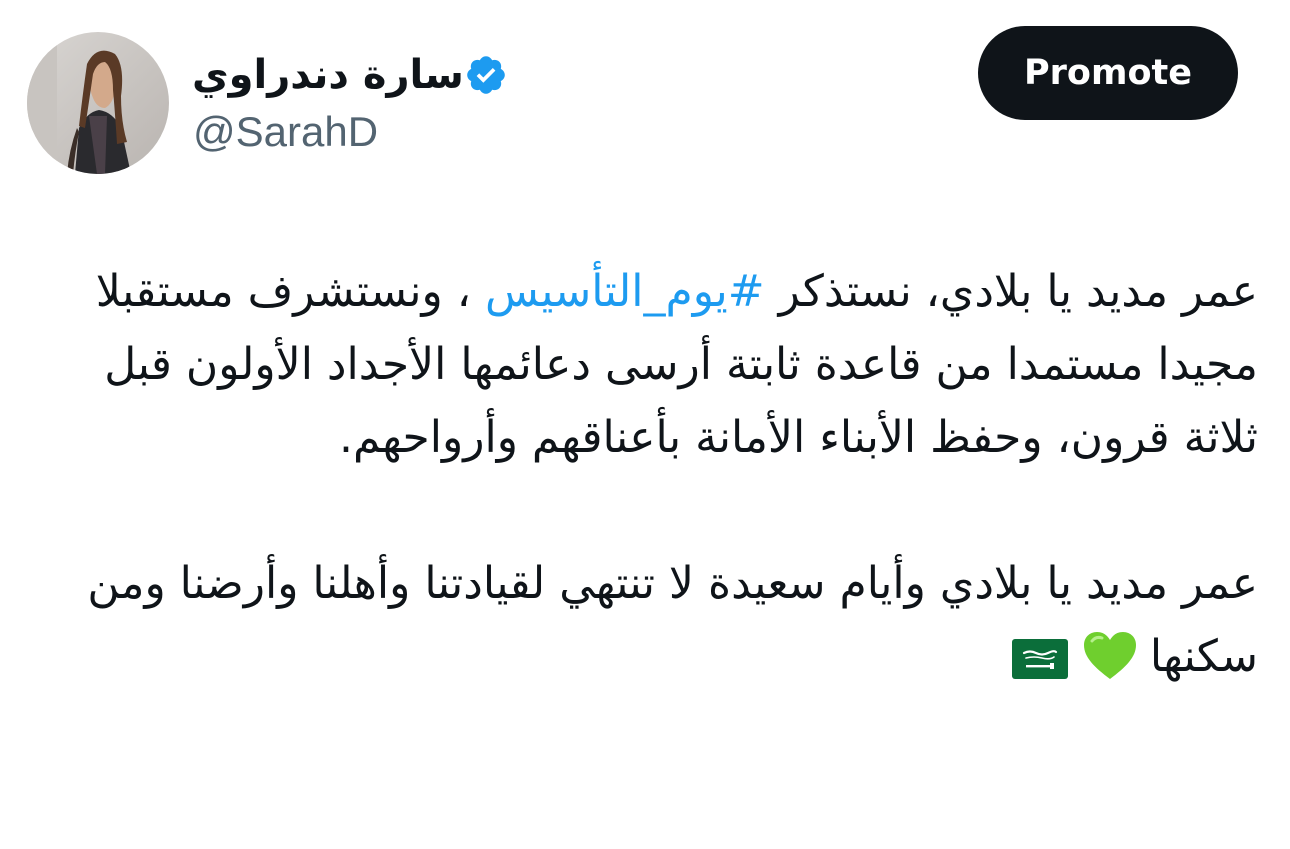  I want to click on green-heart-icon, so click(1109, 655).